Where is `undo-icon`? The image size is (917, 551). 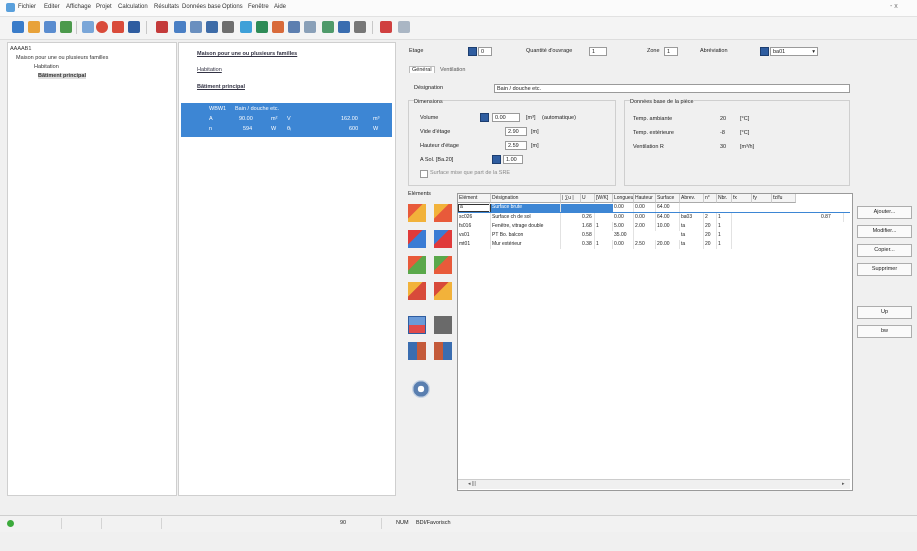
undo-icon is located at coordinates (88, 27).